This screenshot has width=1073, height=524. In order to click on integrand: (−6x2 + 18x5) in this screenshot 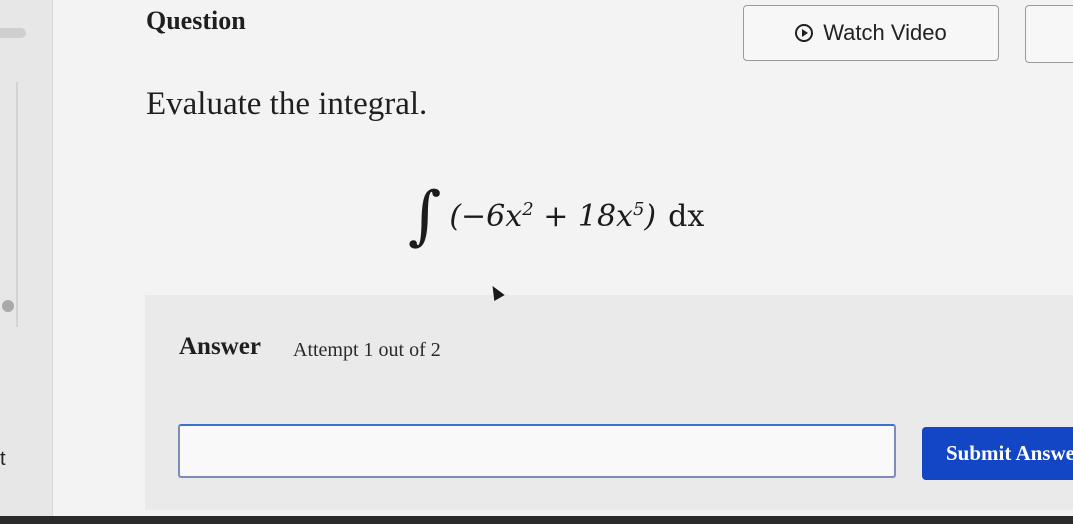, I will do `click(553, 216)`.